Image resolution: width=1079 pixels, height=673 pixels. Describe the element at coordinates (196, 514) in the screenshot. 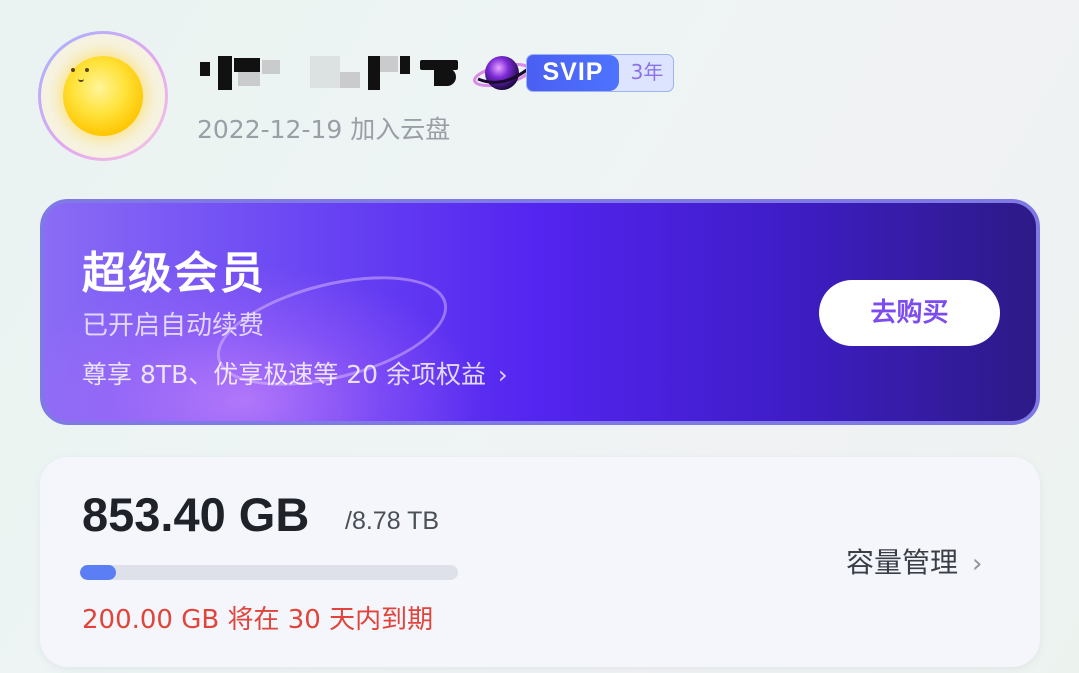

I see `used-storage: 853.40 GB` at that location.